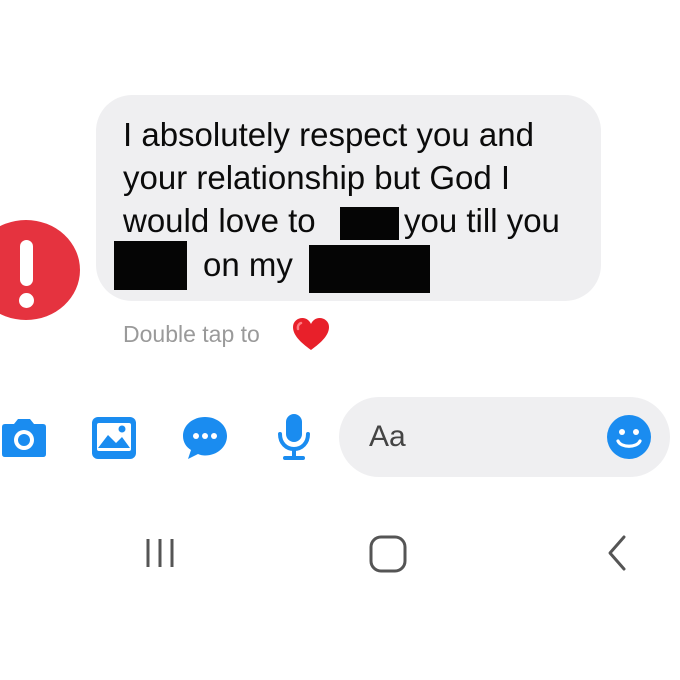 The width and height of the screenshot is (680, 680). What do you see at coordinates (114, 438) in the screenshot?
I see `image-icon` at bounding box center [114, 438].